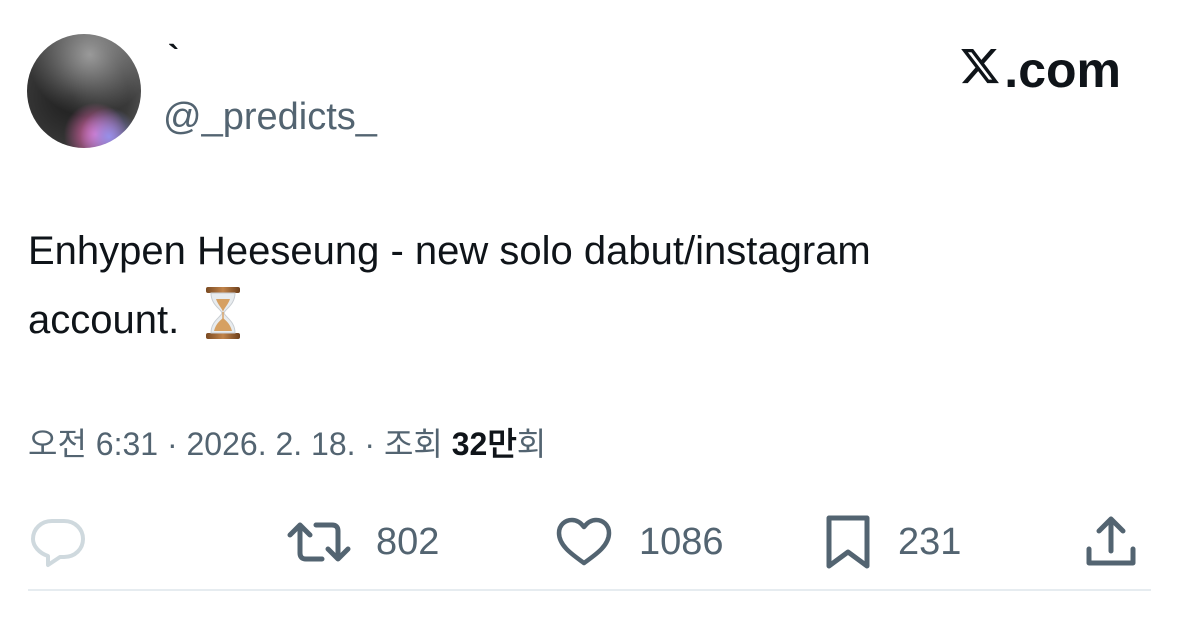  I want to click on reply-button, so click(58, 542).